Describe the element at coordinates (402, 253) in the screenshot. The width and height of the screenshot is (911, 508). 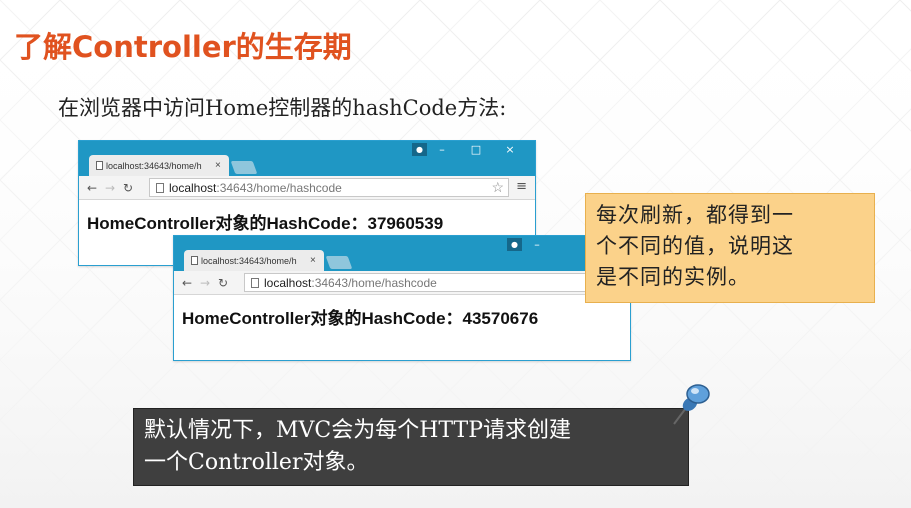
I see `browser-titlebar: localhost:34643/home/h × ● –` at that location.